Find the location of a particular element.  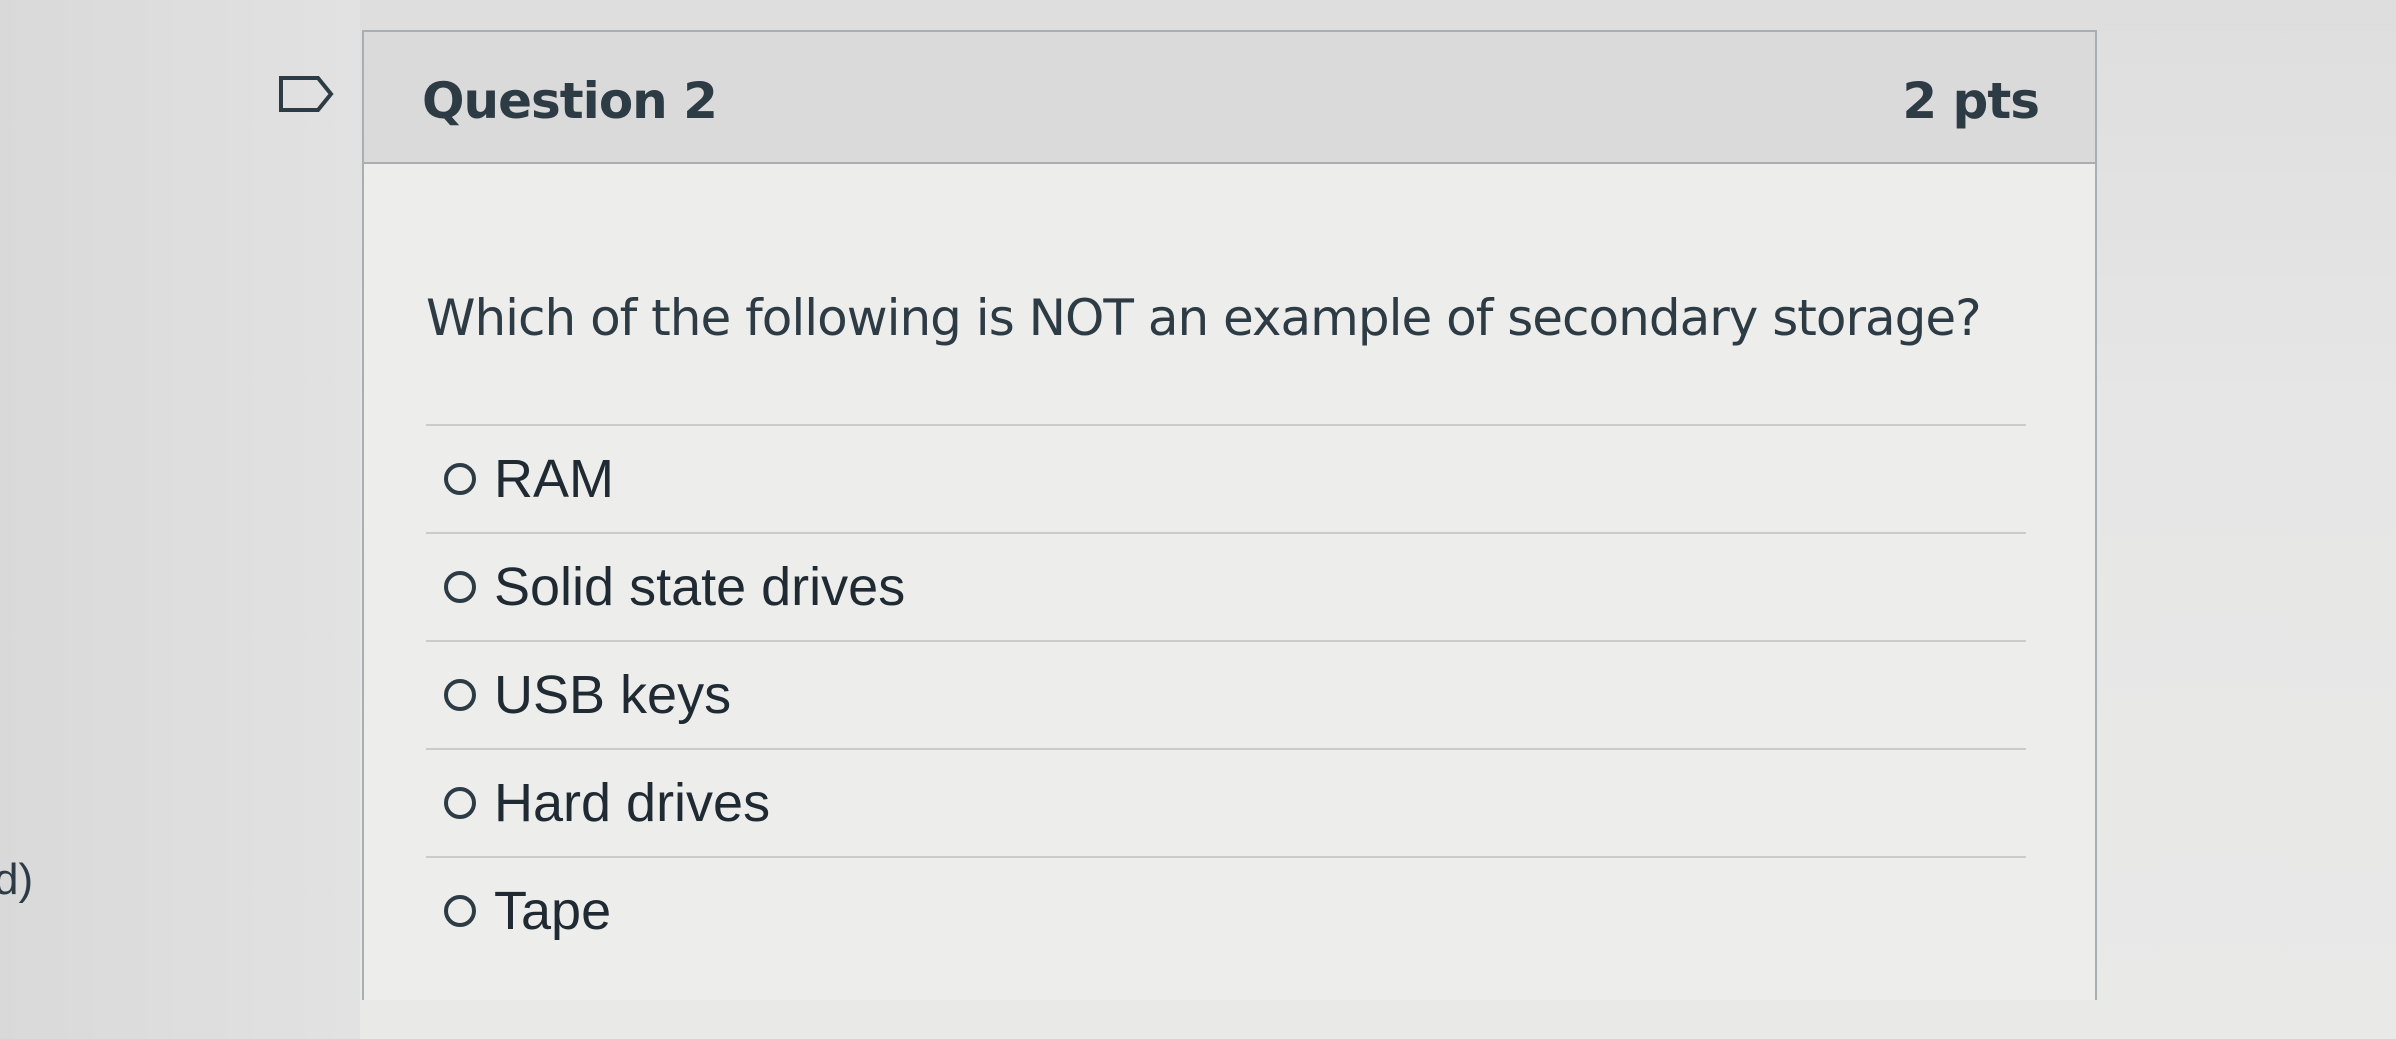

question-title: Question 2 is located at coordinates (570, 101).